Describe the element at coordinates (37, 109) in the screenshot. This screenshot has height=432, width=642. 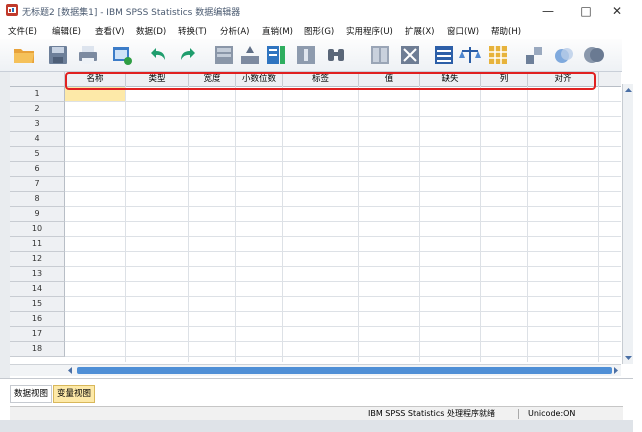
I see `row-header: 2` at that location.